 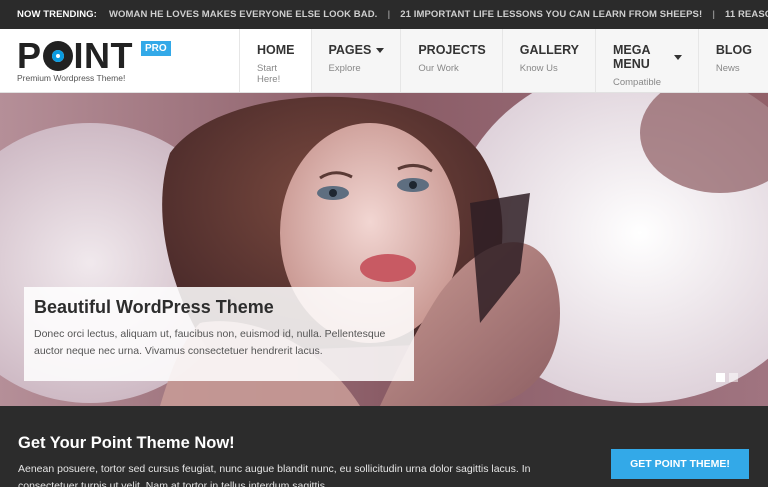 What do you see at coordinates (156, 48) in the screenshot?
I see `pro-badge: PRO` at bounding box center [156, 48].